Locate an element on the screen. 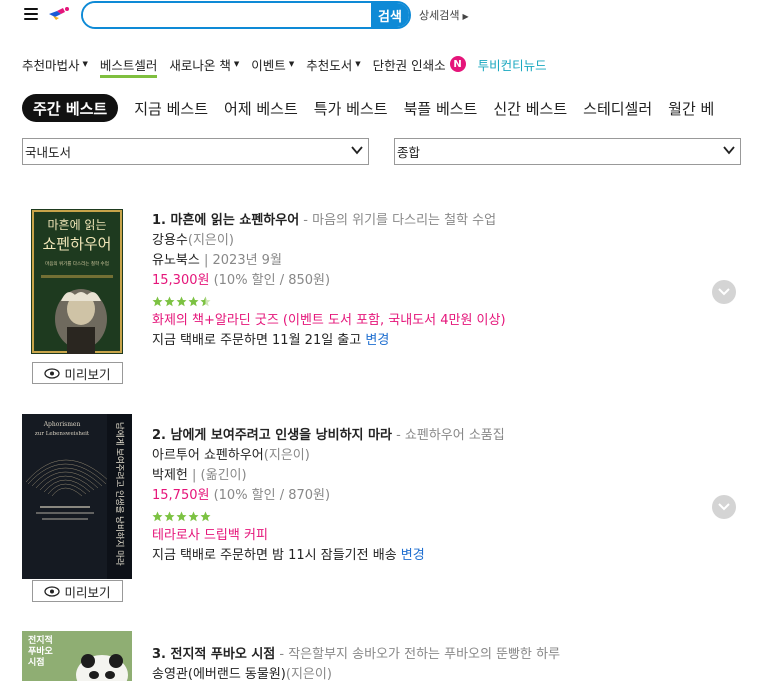 The image size is (767, 681). nav-item-single-print: 단한권 인쇄소 N is located at coordinates (419, 64).